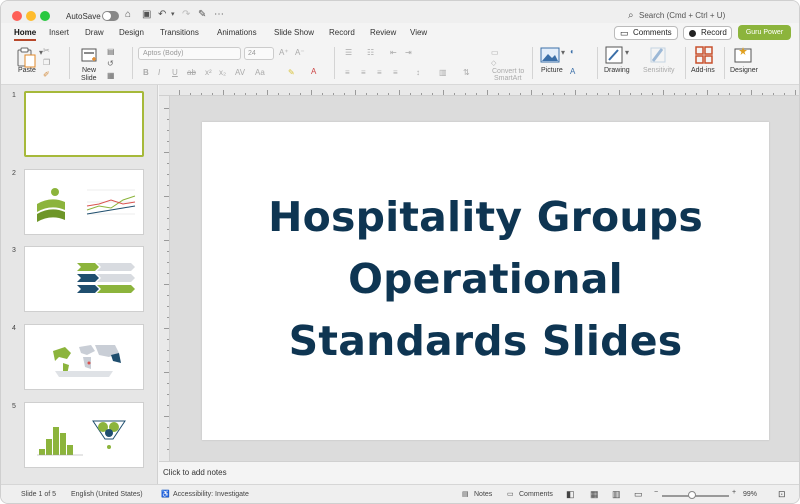 The height and width of the screenshot is (504, 800). What do you see at coordinates (532, 63) in the screenshot?
I see `ribbon-divider` at bounding box center [532, 63].